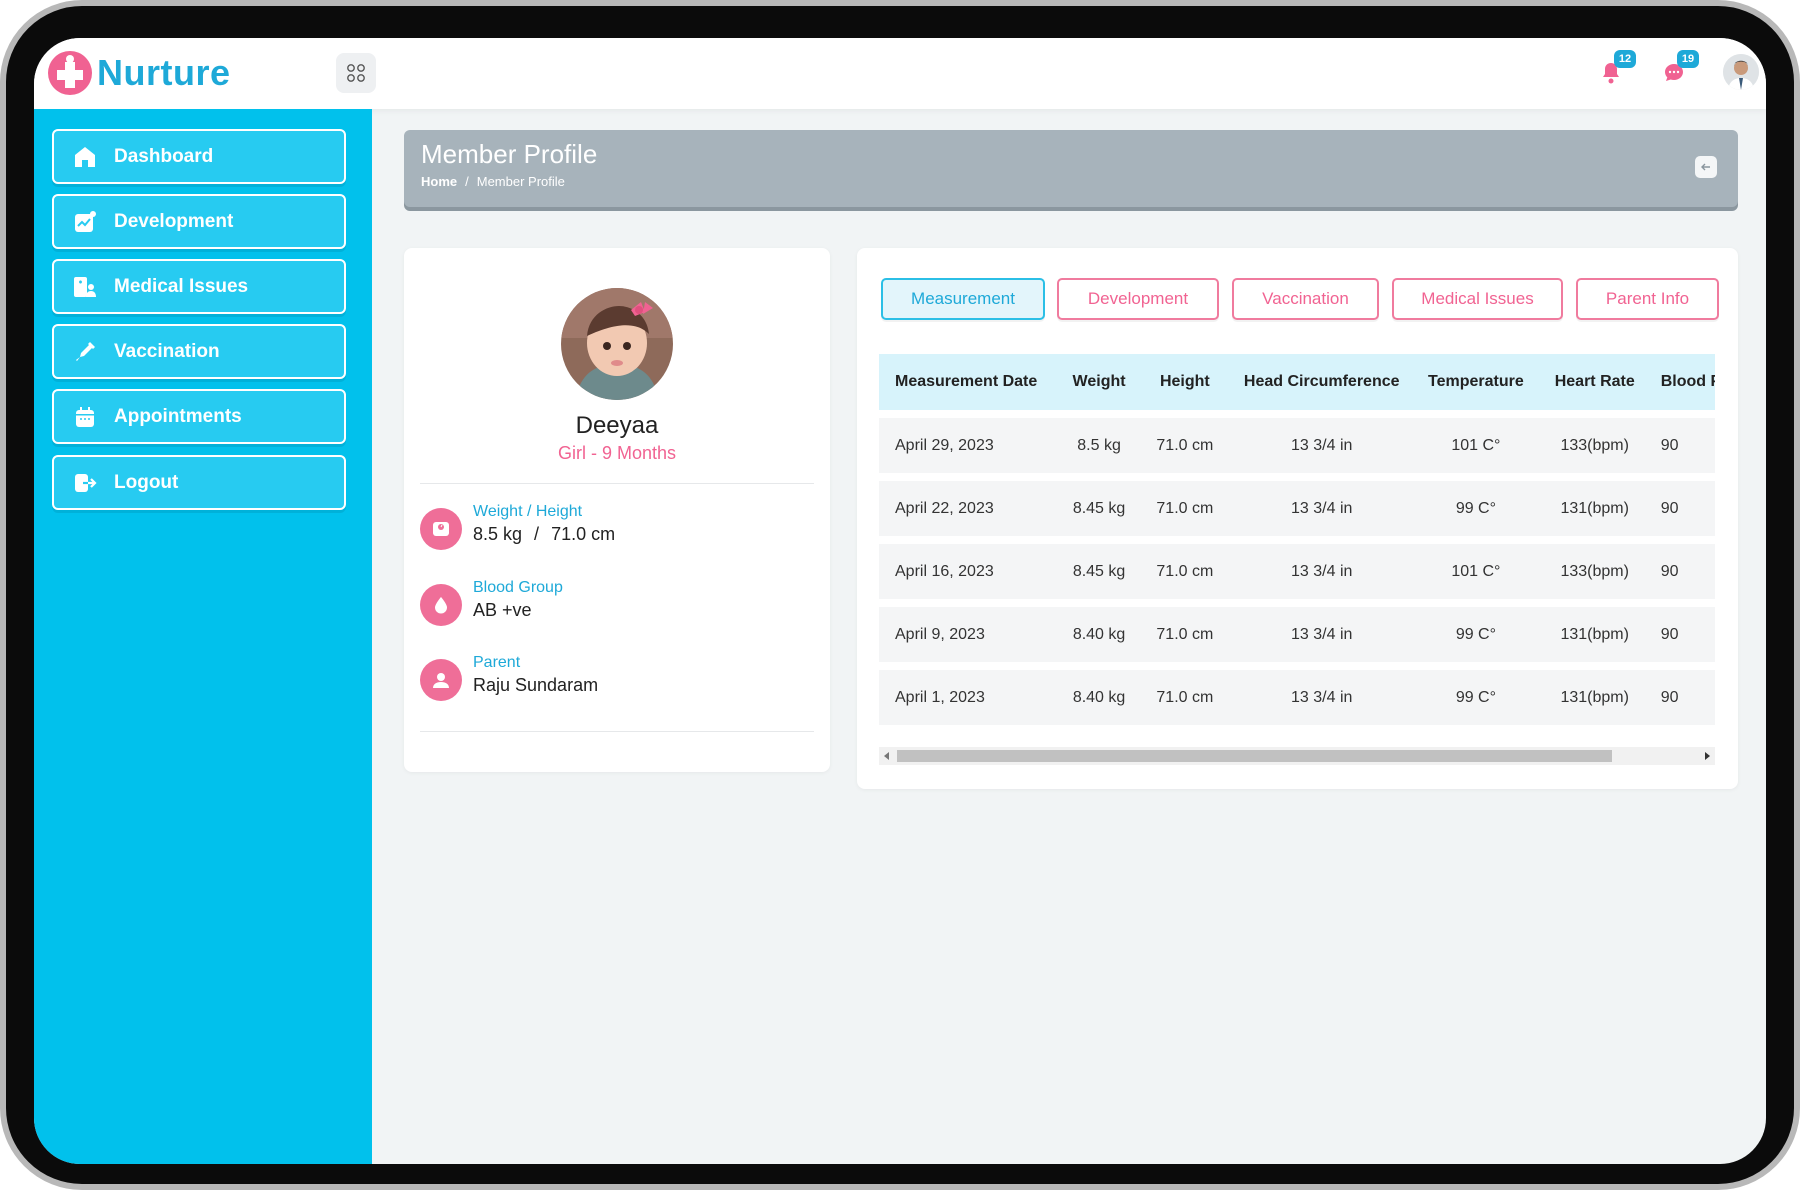  I want to click on table-cell: April 1, 2023, so click(968, 697).